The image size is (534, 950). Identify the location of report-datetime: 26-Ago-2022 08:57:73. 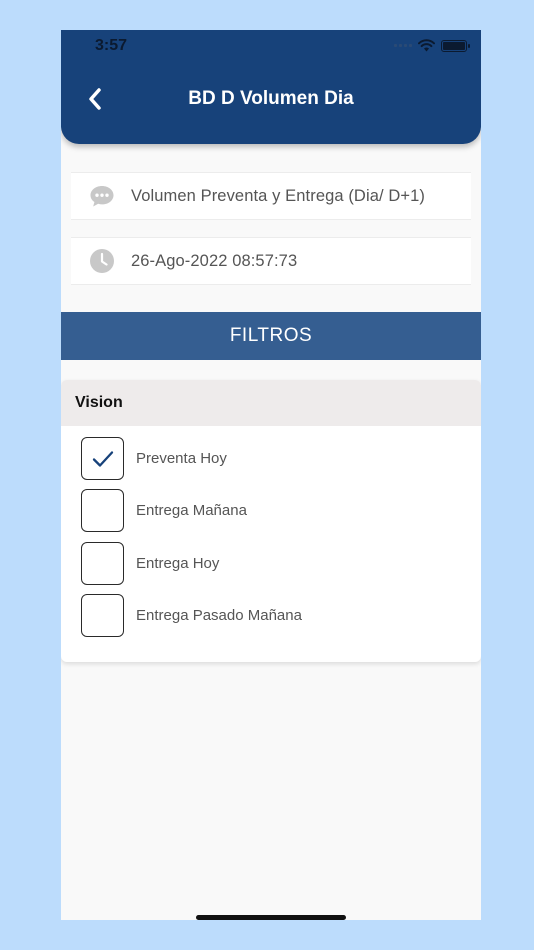
(214, 260).